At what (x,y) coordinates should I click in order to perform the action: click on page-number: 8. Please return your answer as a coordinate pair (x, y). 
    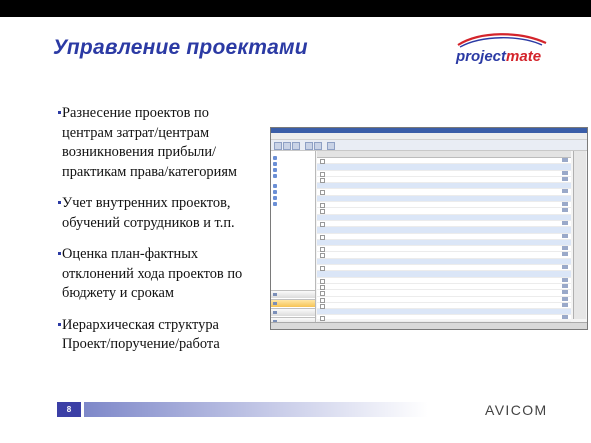
    Looking at the image, I should click on (69, 409).